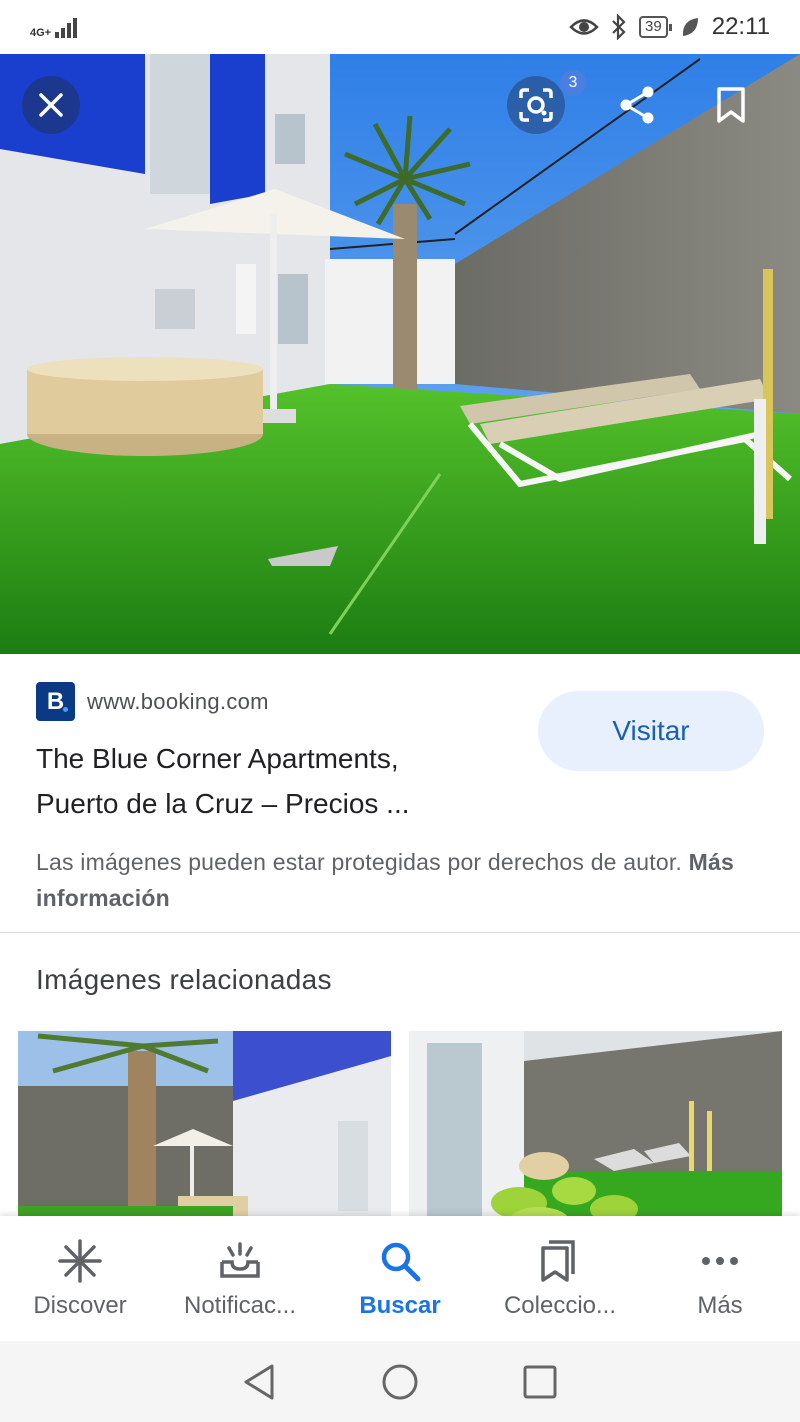  I want to click on nav-label: Más, so click(720, 1305).